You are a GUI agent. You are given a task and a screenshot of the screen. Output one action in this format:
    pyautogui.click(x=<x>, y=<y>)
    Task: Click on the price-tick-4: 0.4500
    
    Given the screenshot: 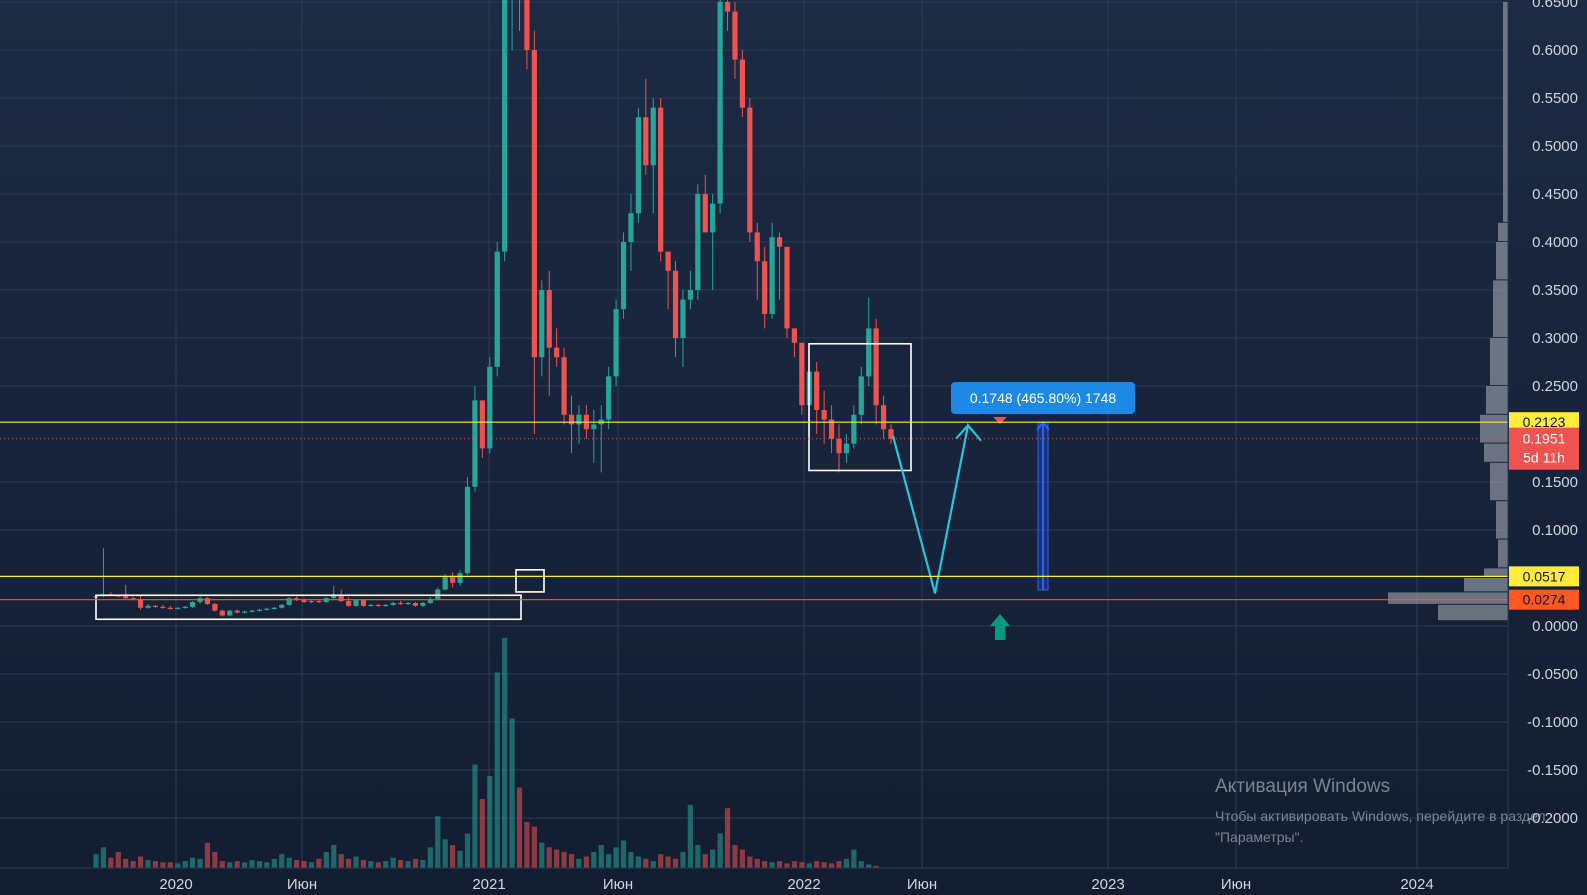 What is the action you would take?
    pyautogui.click(x=1555, y=194)
    